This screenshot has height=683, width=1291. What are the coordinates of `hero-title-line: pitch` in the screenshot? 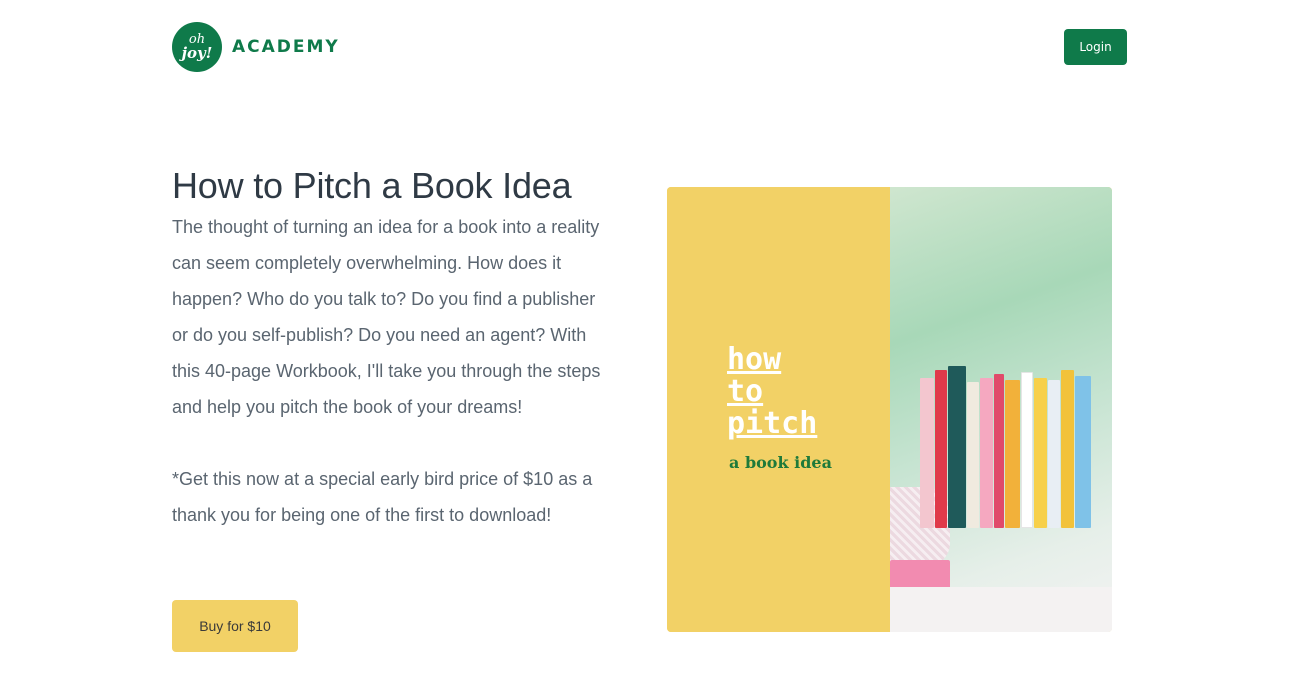 It's located at (772, 423).